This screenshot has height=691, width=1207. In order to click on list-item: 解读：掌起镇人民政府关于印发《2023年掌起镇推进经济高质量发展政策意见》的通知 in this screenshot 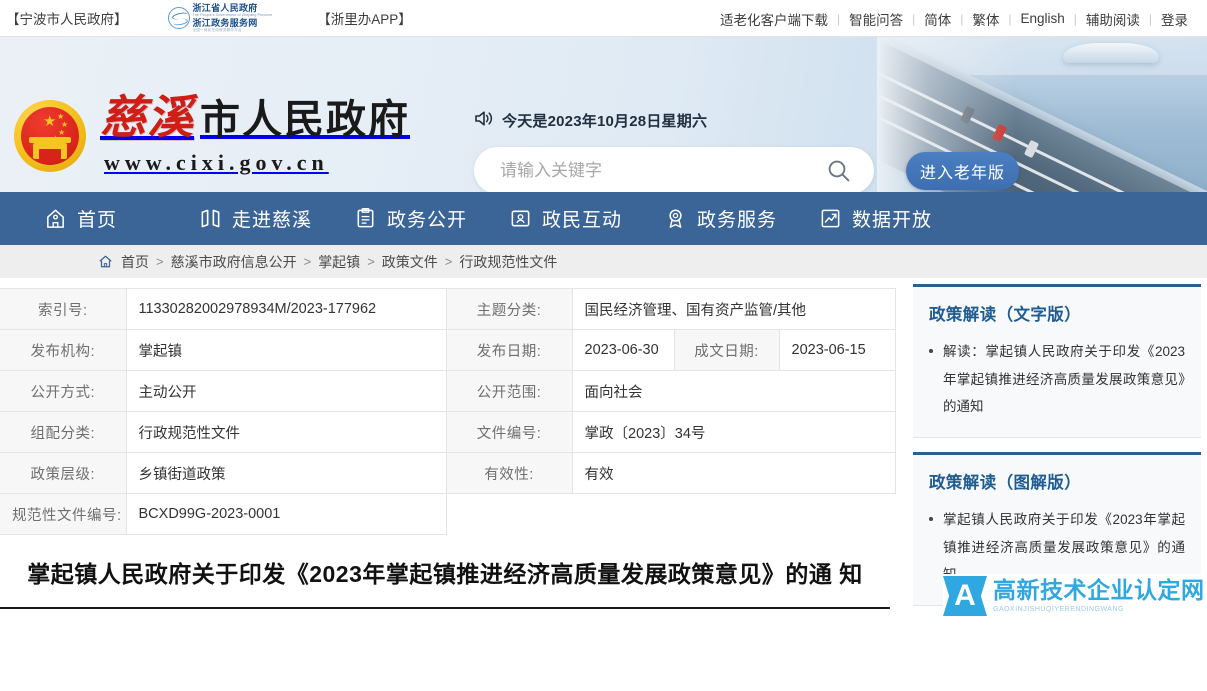, I will do `click(1057, 379)`.